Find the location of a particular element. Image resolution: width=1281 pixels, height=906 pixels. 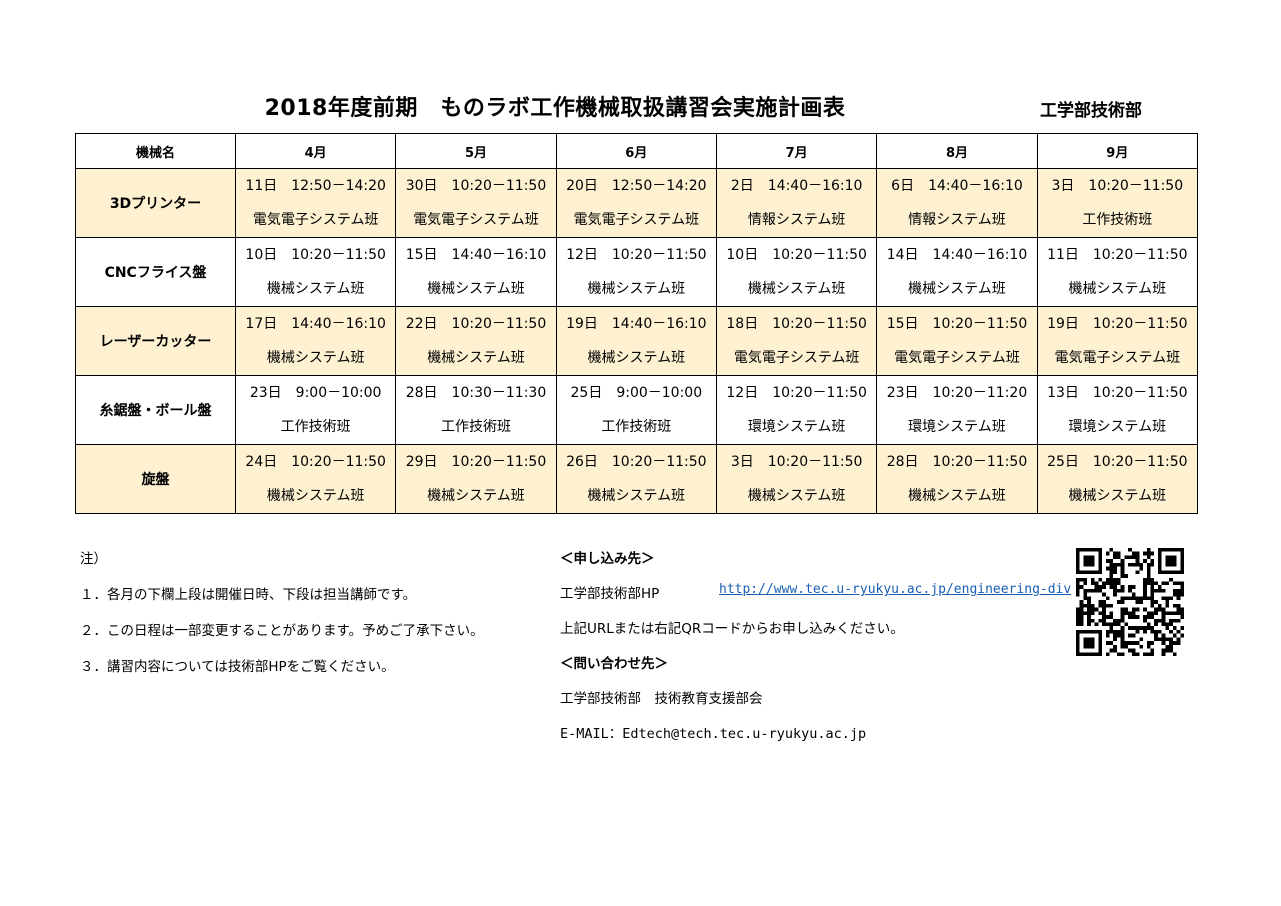

schedule-cell: 26日 10:20－11:50 機械システム班 is located at coordinates (636, 479).